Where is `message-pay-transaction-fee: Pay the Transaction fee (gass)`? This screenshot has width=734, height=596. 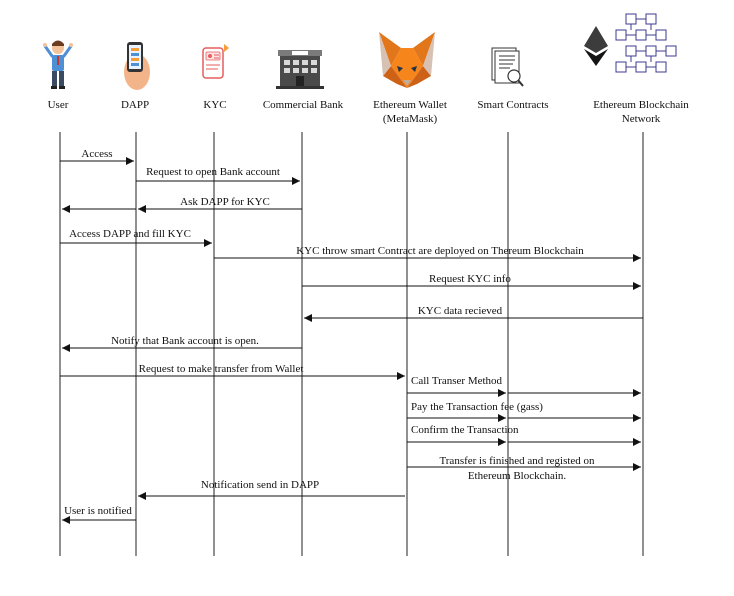
message-pay-transaction-fee: Pay the Transaction fee (gass) is located at coordinates (524, 411).